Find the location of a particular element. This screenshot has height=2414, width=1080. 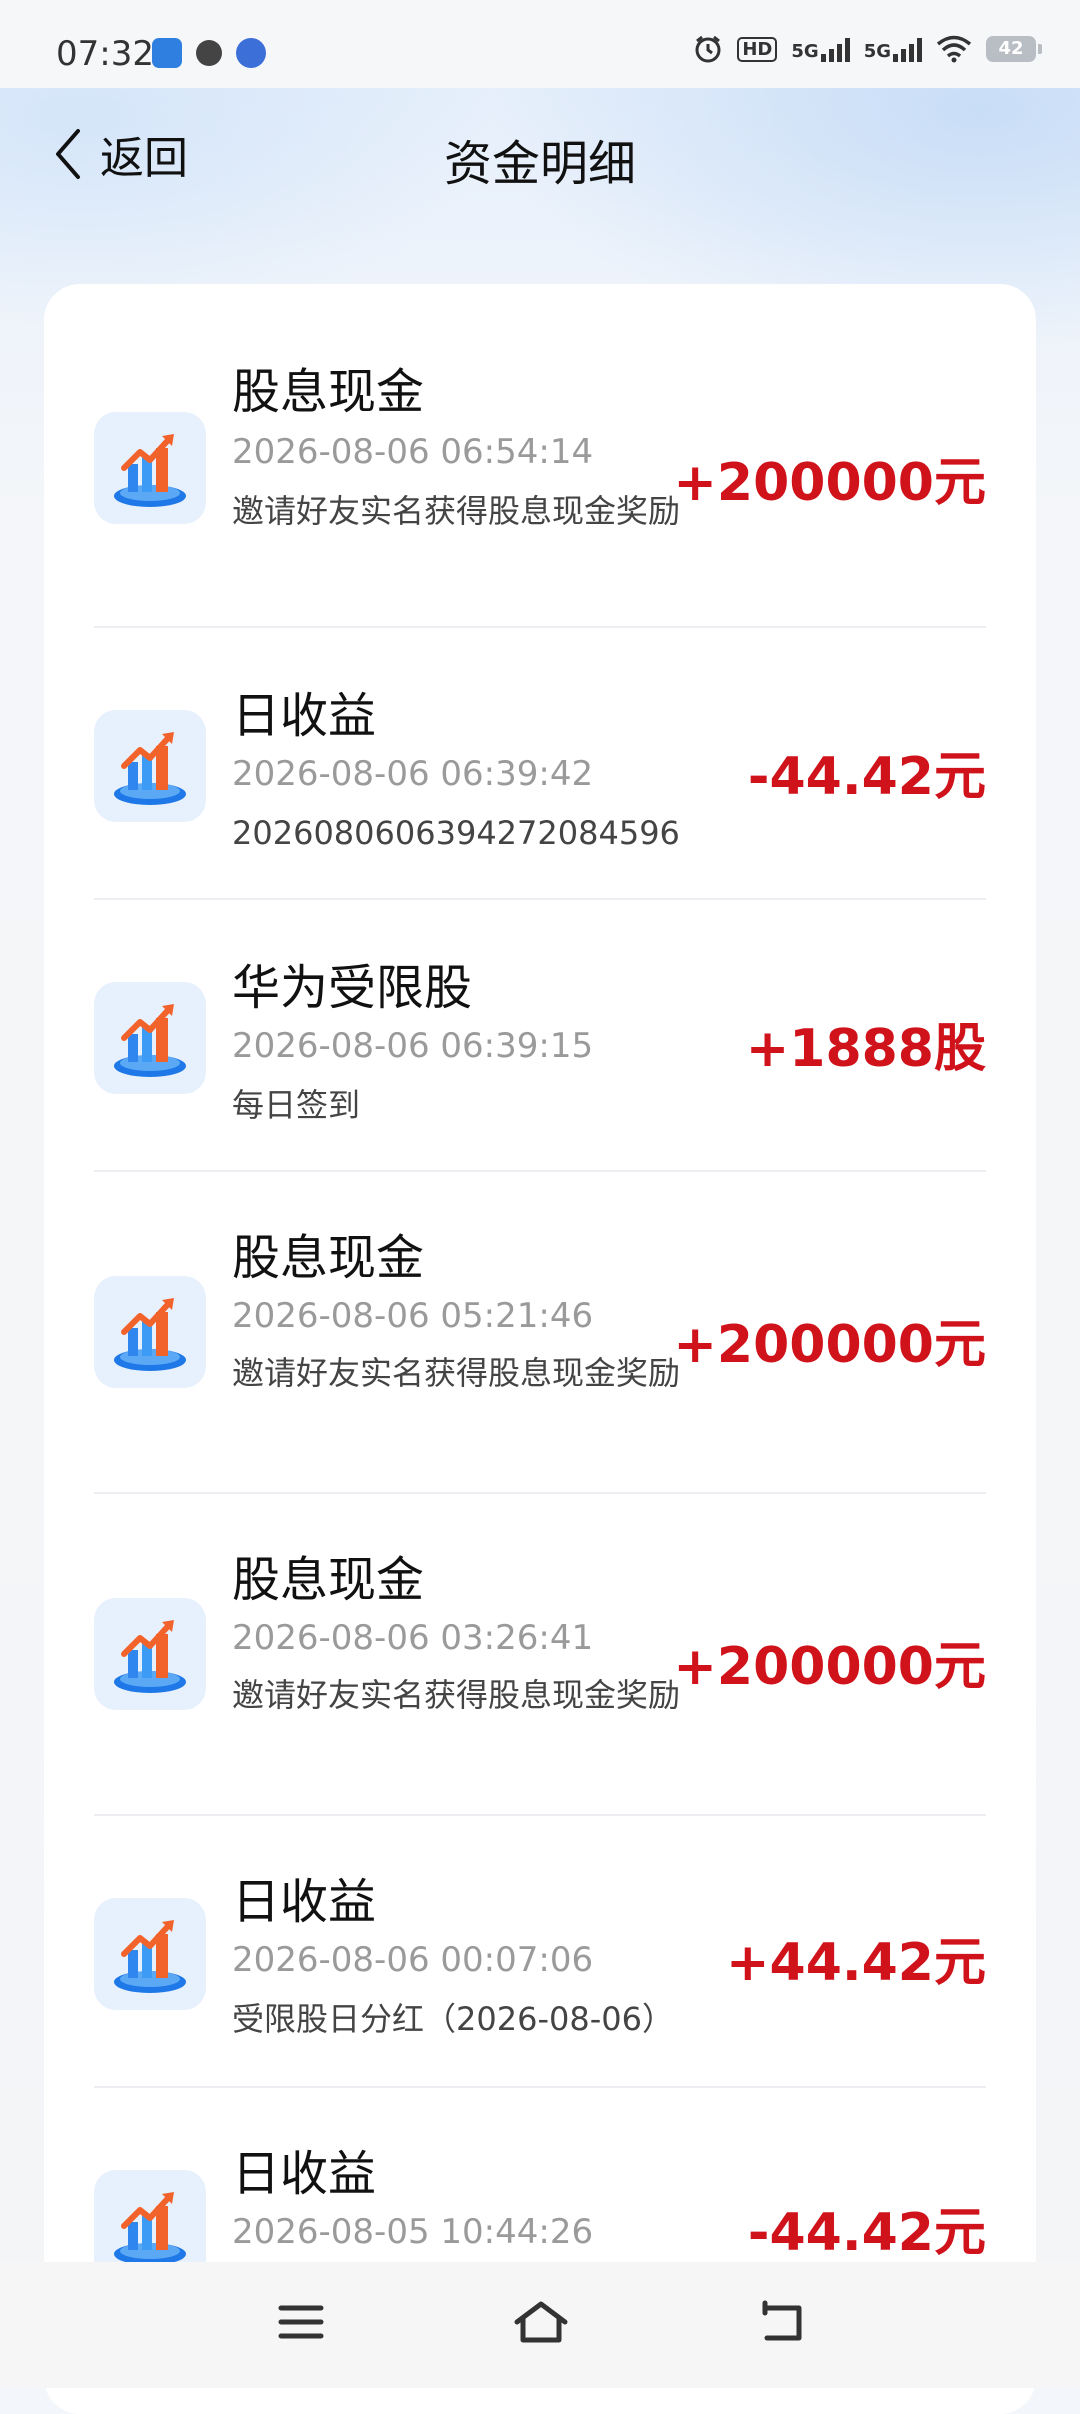

record-time: 2026-08-06 06:54:14 is located at coordinates (413, 452).